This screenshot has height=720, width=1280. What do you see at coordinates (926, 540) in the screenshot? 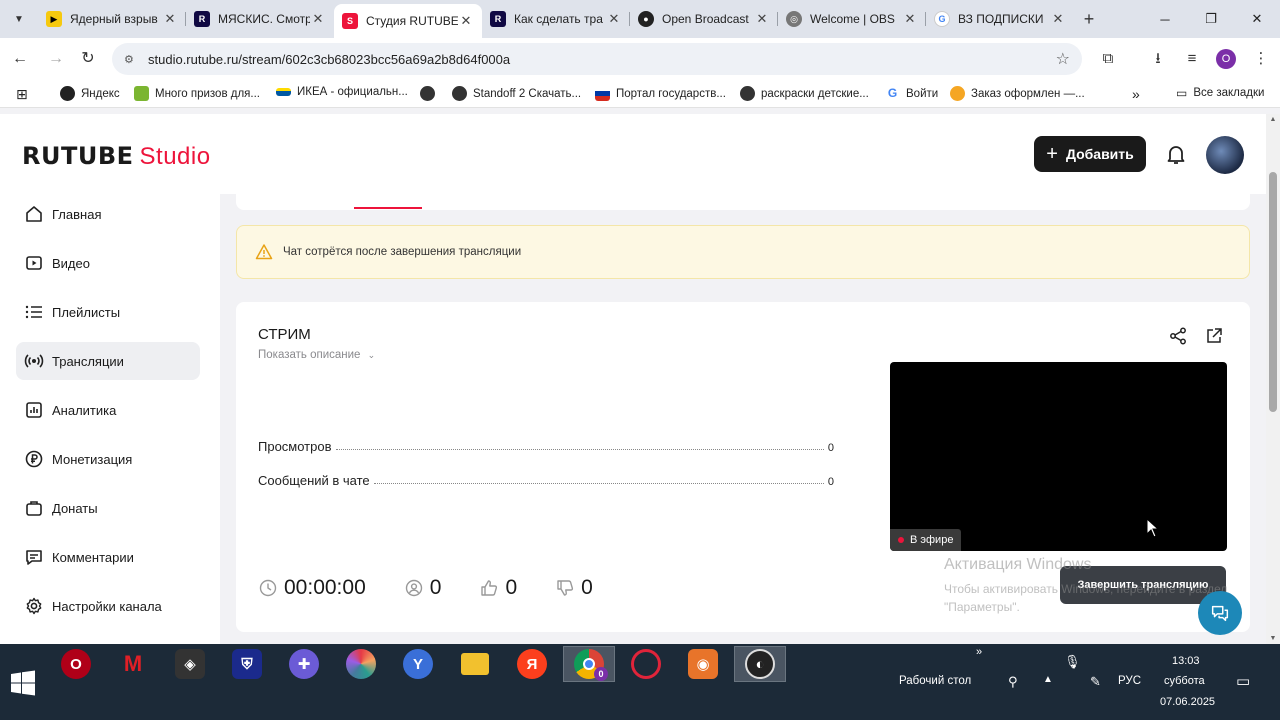
I see `live-badge: В эфире` at bounding box center [926, 540].